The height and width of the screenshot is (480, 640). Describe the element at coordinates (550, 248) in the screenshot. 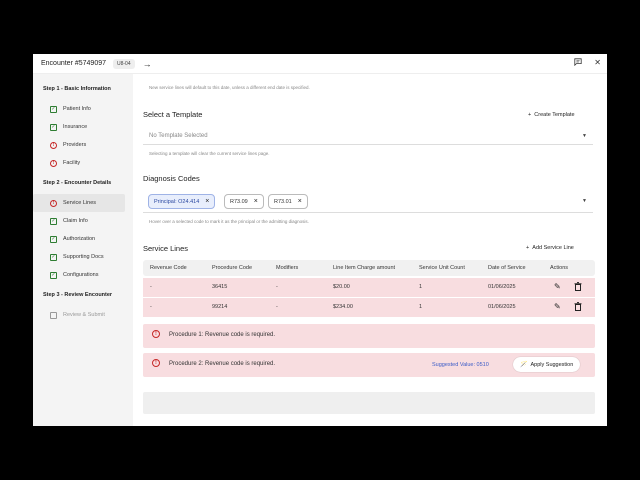

I see `add-service-line-button: + Add Service Line` at that location.